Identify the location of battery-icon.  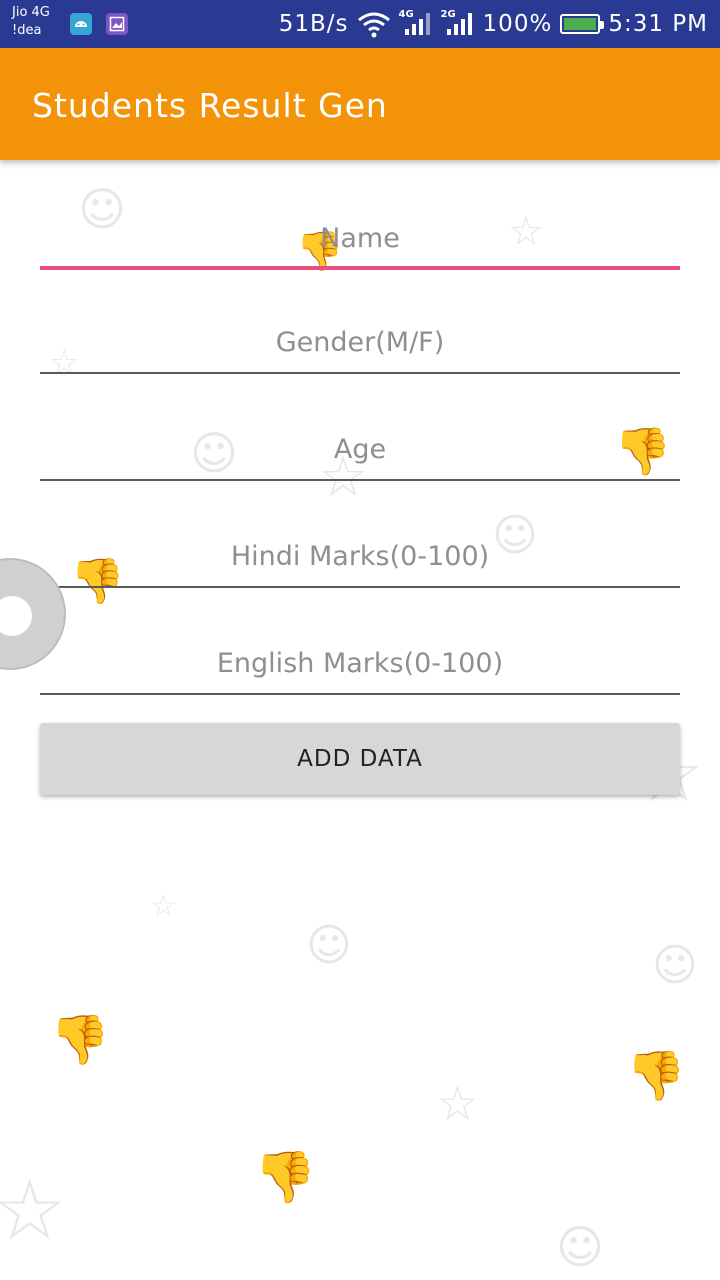
(582, 24).